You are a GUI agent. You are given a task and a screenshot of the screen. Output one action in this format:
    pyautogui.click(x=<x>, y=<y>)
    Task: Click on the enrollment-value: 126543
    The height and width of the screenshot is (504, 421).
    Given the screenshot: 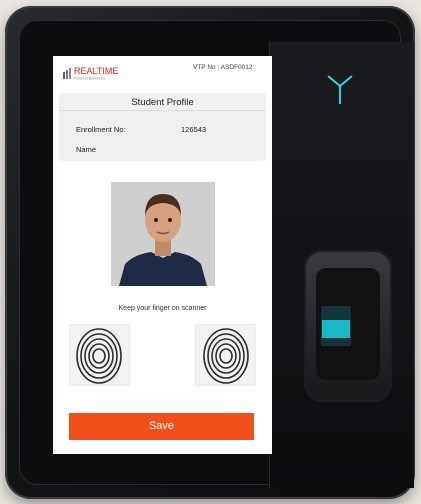 What is the action you would take?
    pyautogui.click(x=194, y=129)
    